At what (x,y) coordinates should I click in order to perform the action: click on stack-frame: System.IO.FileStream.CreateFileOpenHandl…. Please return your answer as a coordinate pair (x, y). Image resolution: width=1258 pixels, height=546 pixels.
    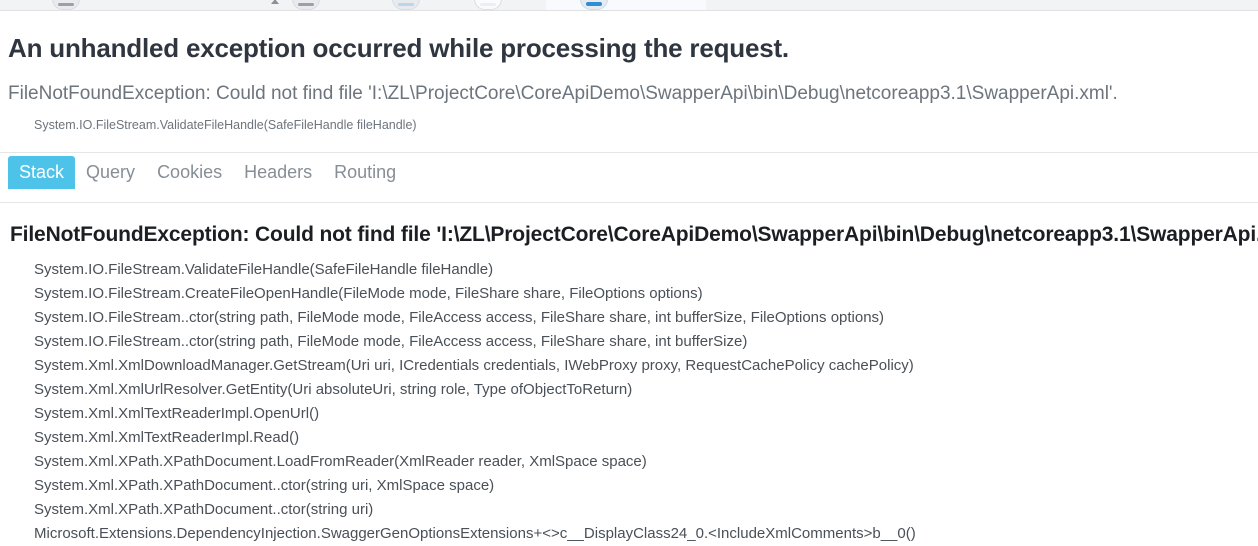
    Looking at the image, I should click on (368, 293).